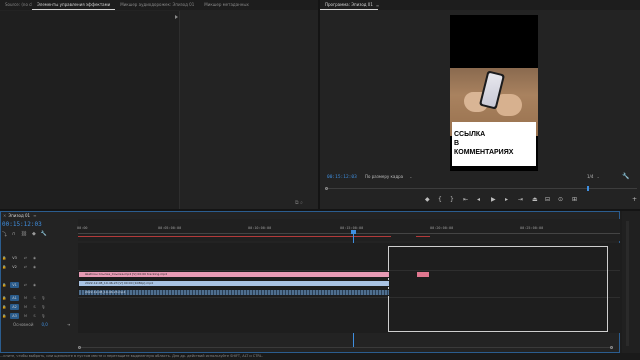 Image resolution: width=640 pixels, height=360 pixels. What do you see at coordinates (352, 228) in the screenshot?
I see `ruler-label-3: 00:15:00:00` at bounding box center [352, 228].